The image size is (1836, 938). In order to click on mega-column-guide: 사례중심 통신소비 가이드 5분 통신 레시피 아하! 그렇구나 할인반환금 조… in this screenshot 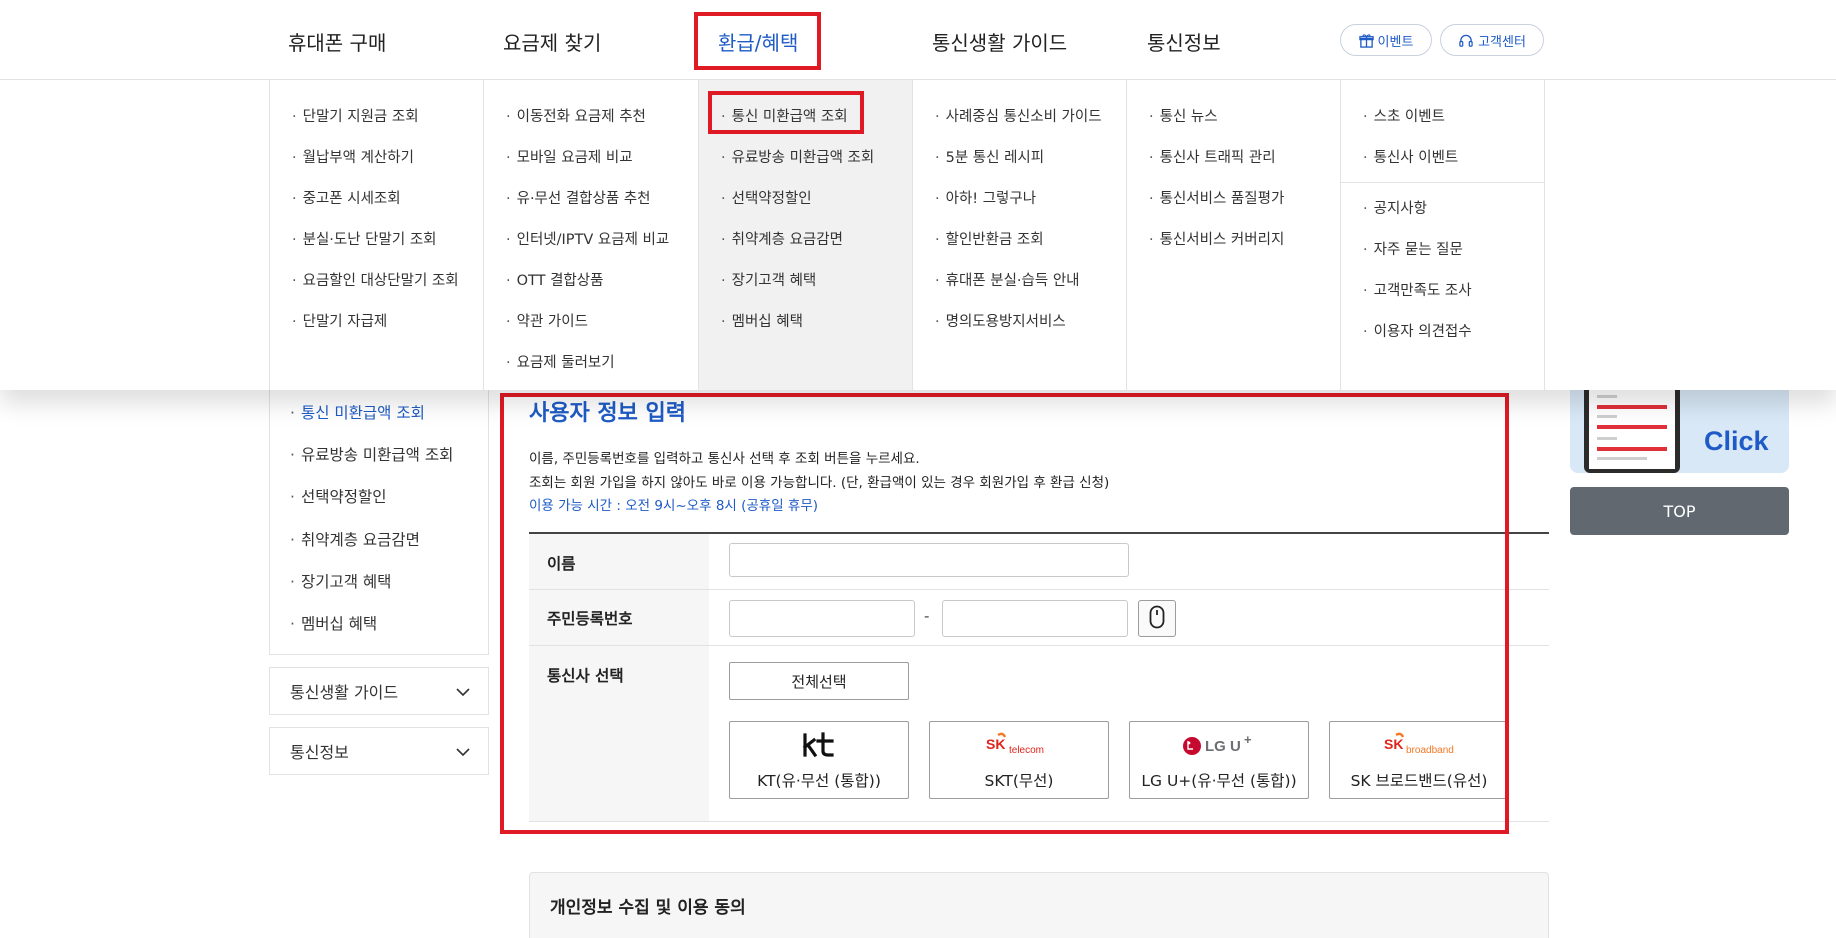, I will do `click(1020, 235)`.